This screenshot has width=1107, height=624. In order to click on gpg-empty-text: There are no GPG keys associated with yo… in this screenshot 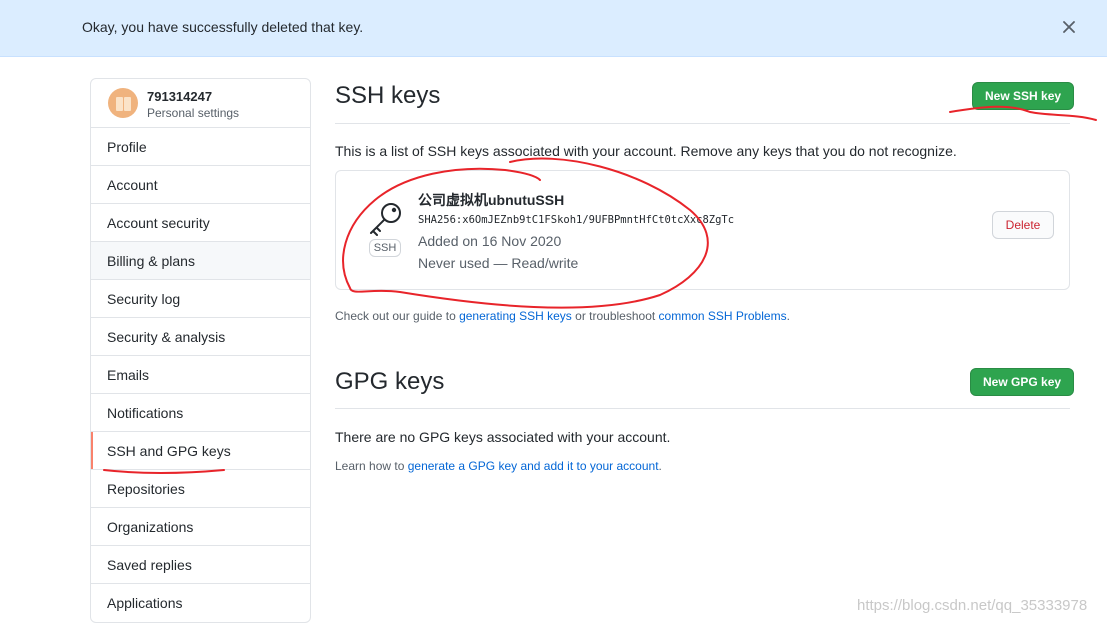, I will do `click(503, 437)`.